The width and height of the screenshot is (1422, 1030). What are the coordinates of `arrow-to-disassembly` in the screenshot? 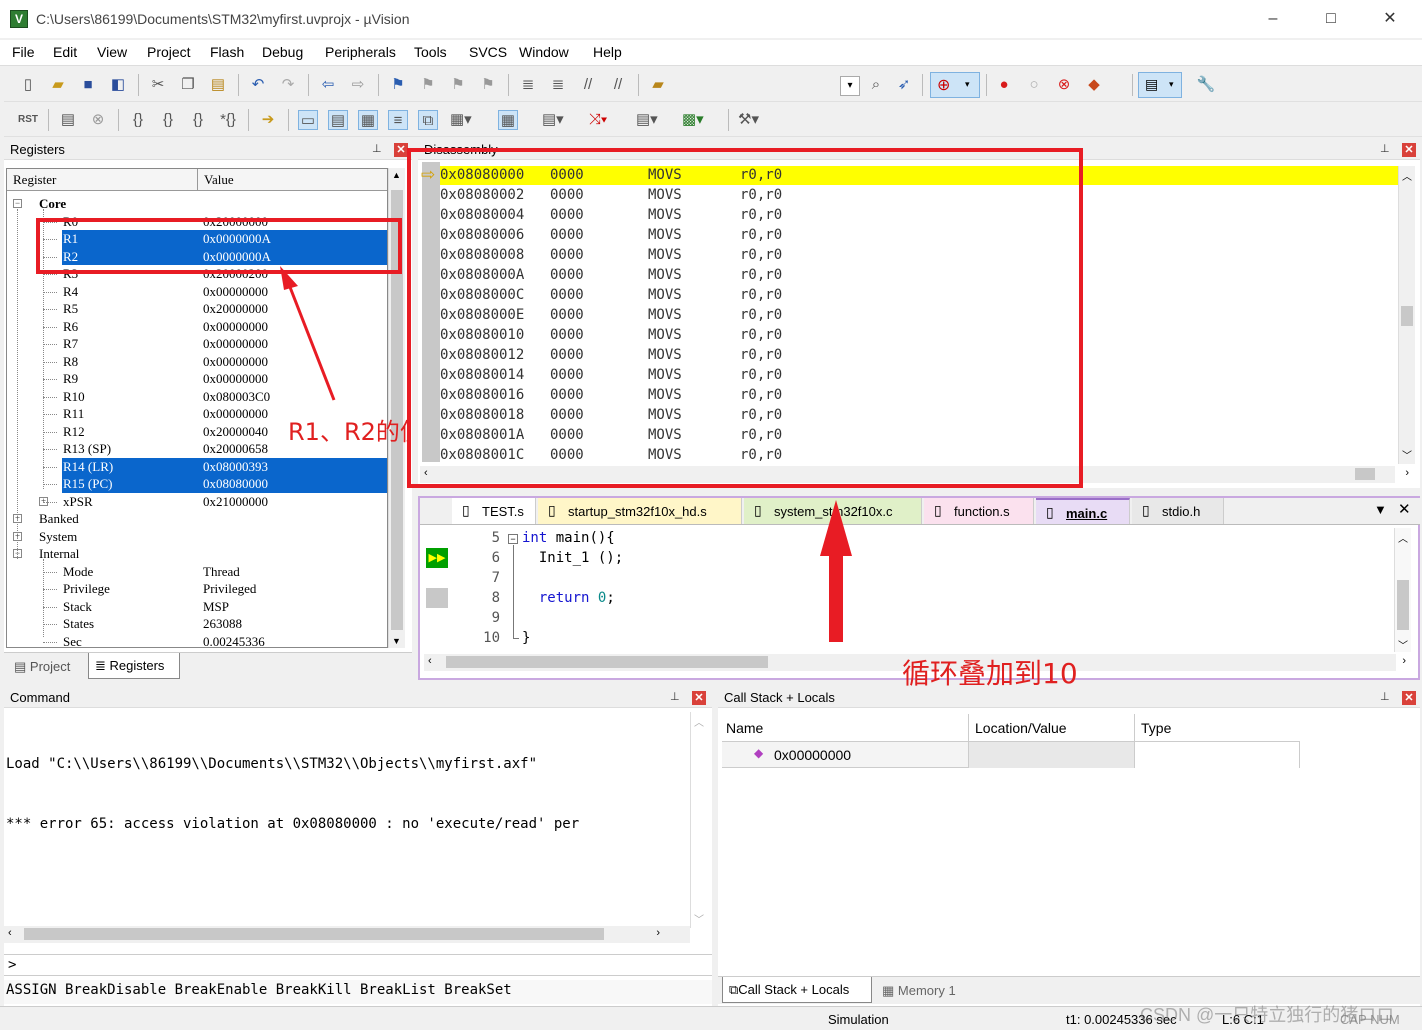 It's located at (836, 571).